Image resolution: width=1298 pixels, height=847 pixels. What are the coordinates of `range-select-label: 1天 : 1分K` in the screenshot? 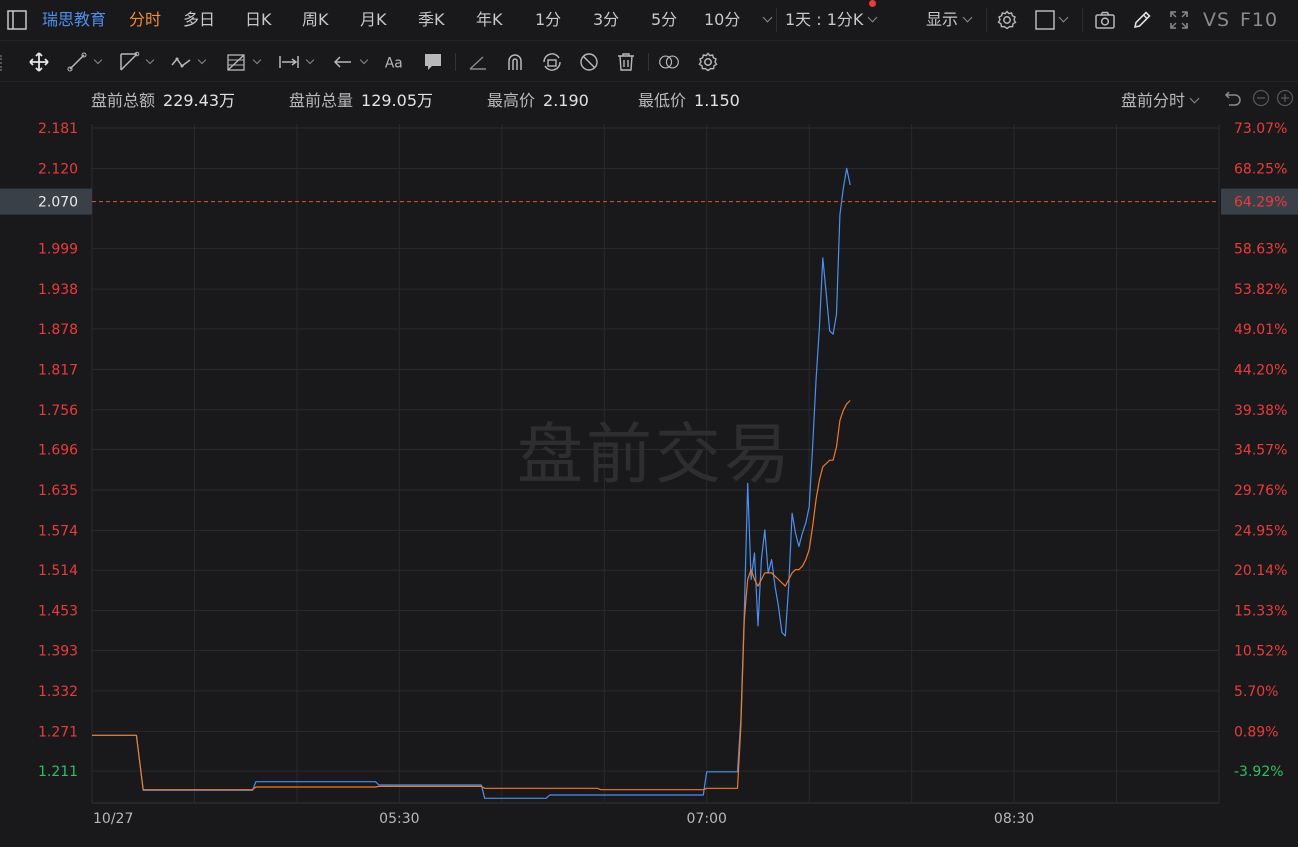 It's located at (824, 19).